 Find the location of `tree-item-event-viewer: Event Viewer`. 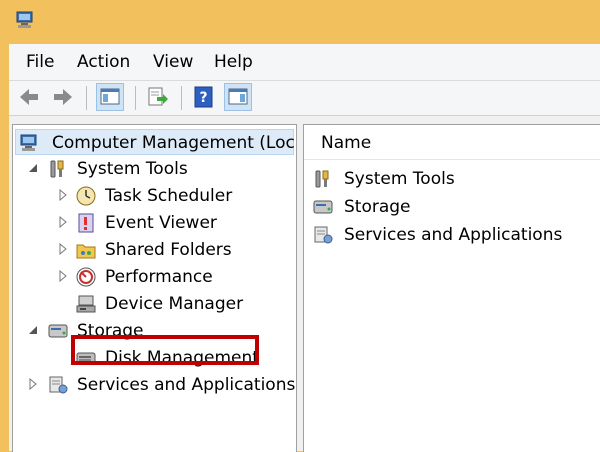

tree-item-event-viewer: Event Viewer is located at coordinates (154, 223).